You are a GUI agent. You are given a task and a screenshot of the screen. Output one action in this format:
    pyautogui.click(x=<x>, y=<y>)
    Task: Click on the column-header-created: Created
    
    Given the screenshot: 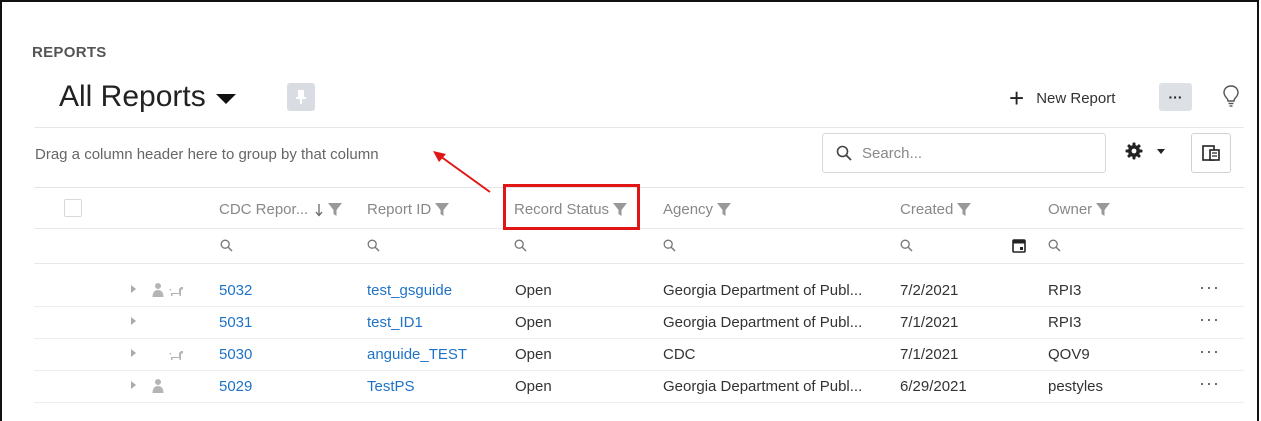 What is the action you would take?
    pyautogui.click(x=936, y=209)
    